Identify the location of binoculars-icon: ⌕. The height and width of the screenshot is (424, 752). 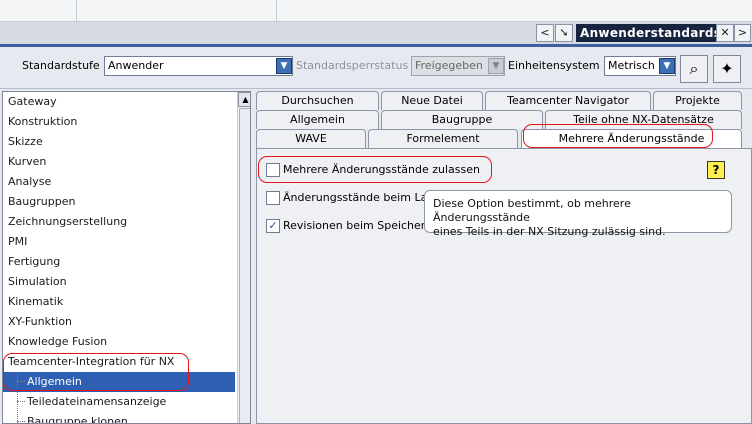
(694, 68).